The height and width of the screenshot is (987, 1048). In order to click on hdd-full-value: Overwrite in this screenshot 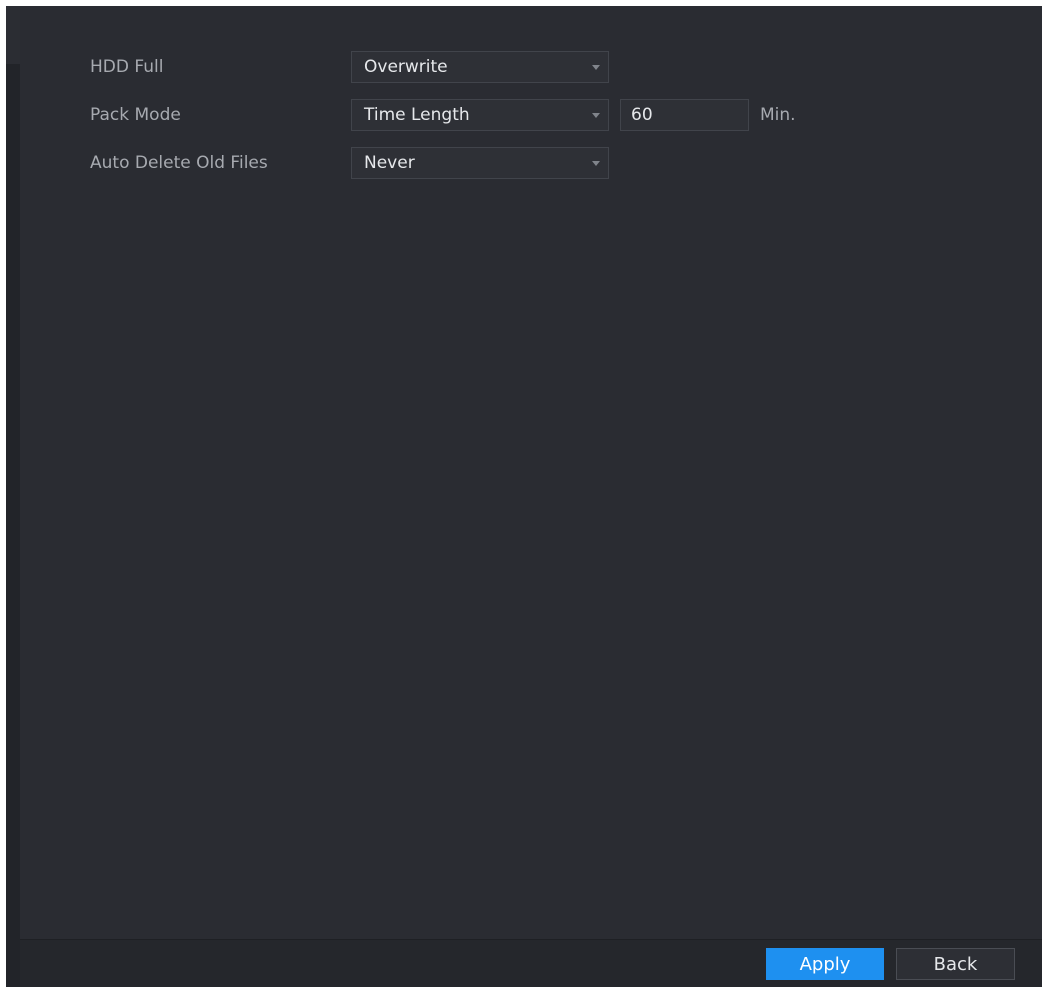, I will do `click(406, 67)`.